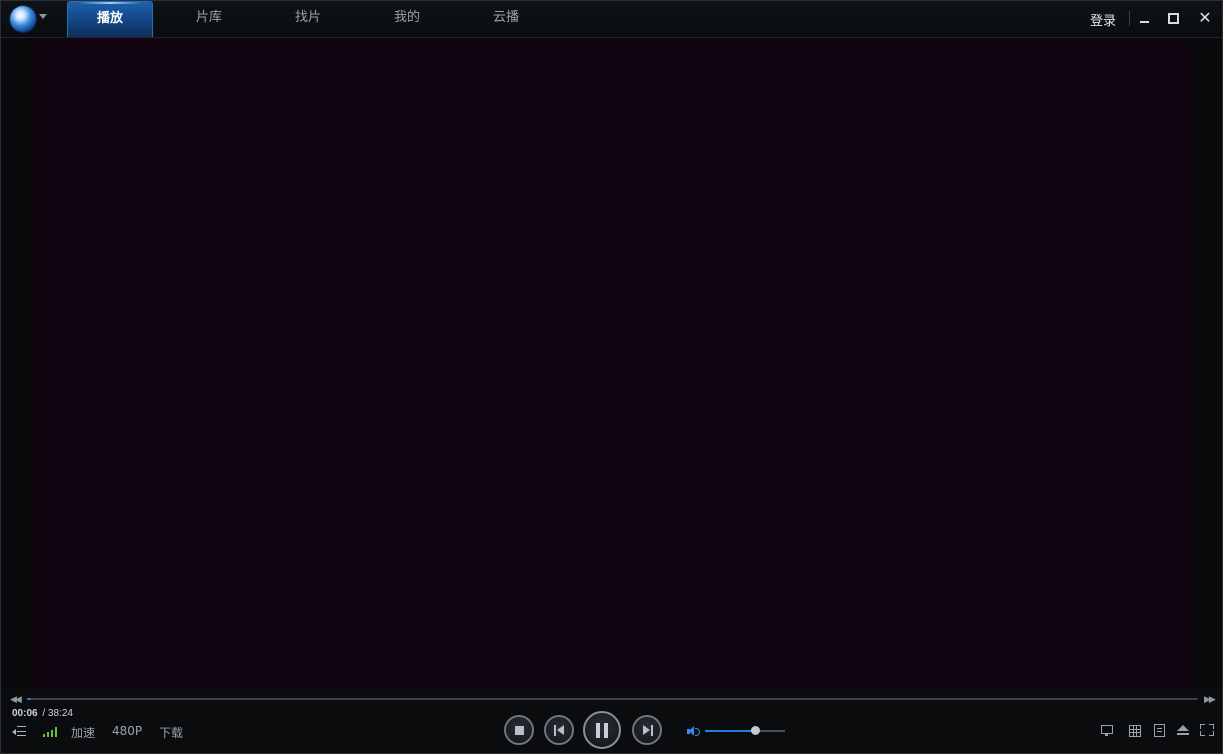 This screenshot has height=754, width=1223. I want to click on tab-play: 播放, so click(110, 19).